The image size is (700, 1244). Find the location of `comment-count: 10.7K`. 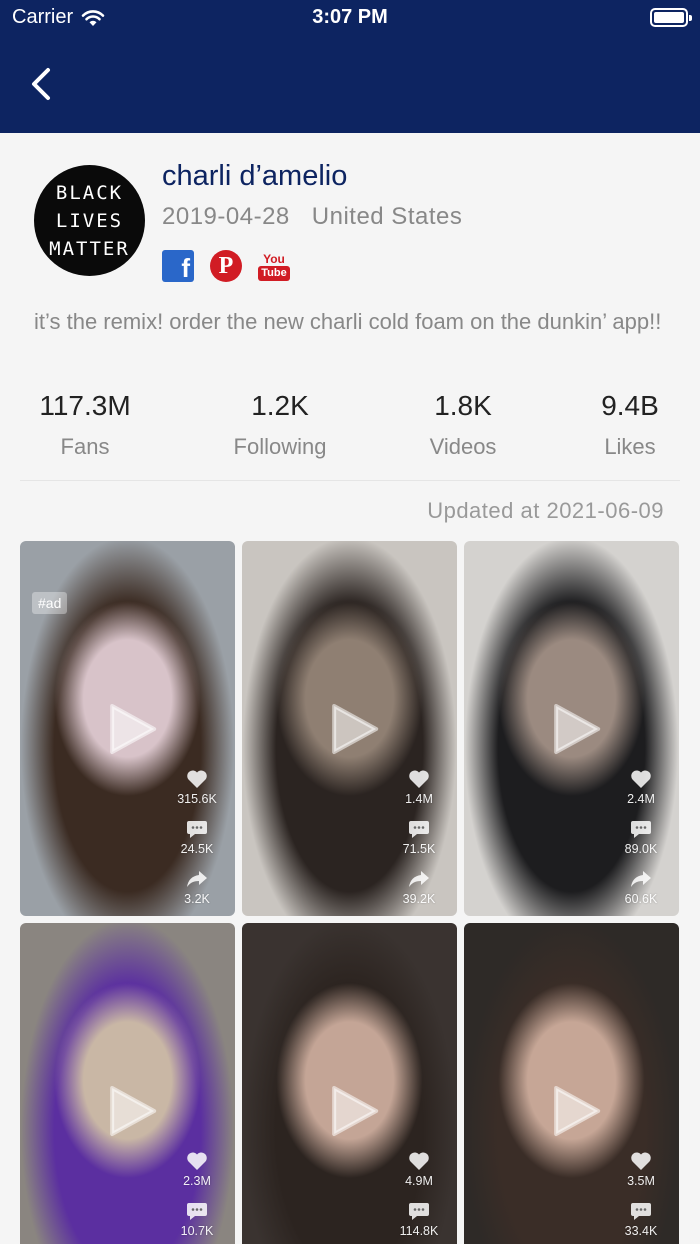

comment-count: 10.7K is located at coordinates (197, 1231).